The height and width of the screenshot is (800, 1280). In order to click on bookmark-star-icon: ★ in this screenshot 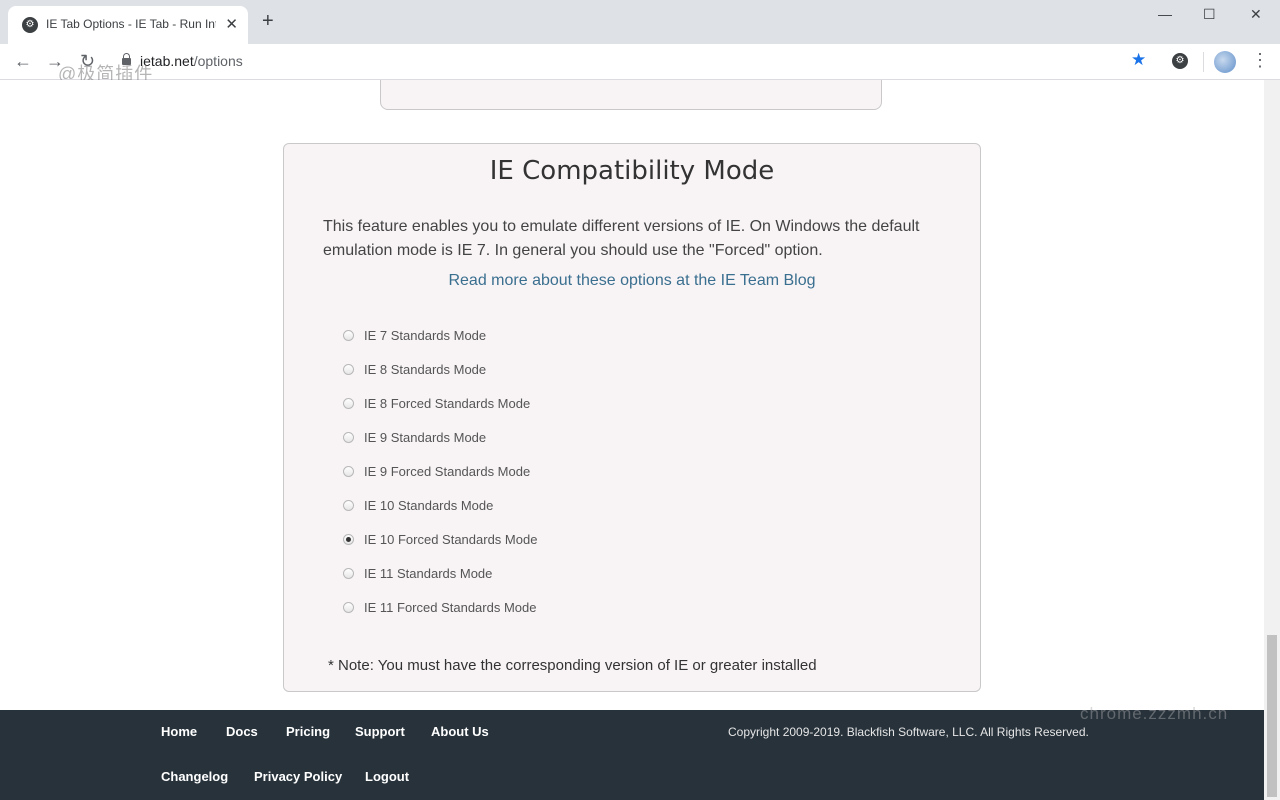, I will do `click(1138, 60)`.